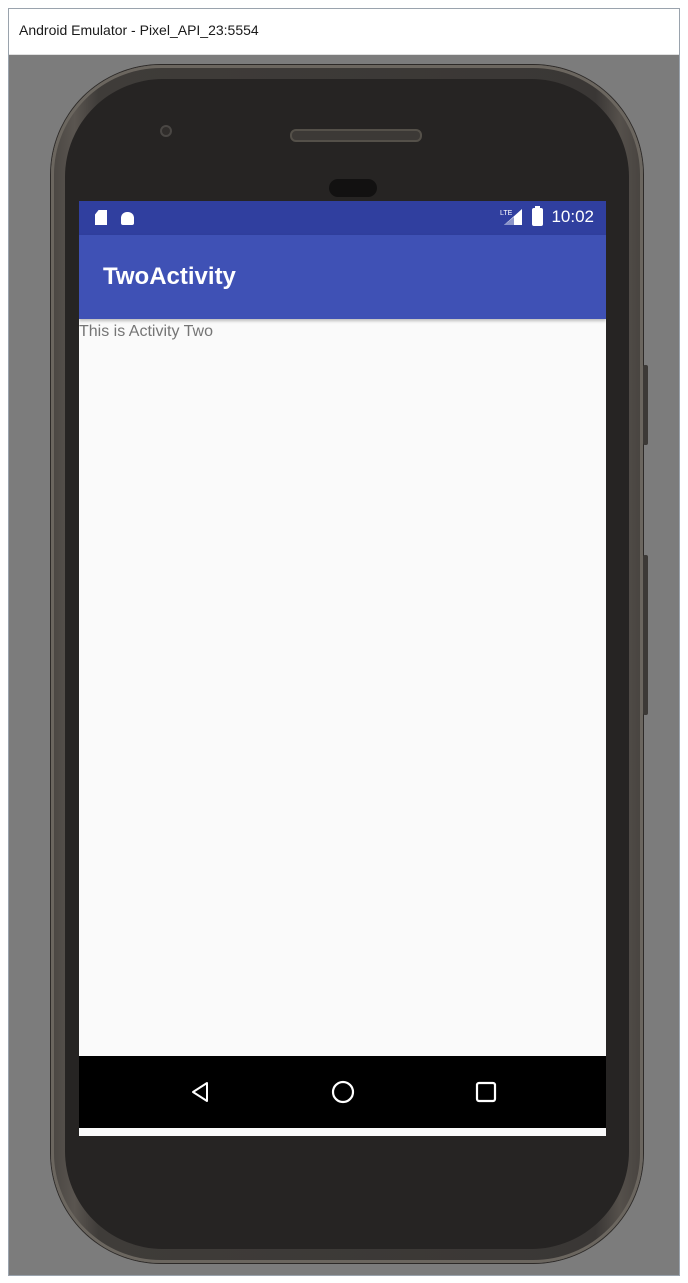  What do you see at coordinates (572, 216) in the screenshot?
I see `status-clock: 10:02` at bounding box center [572, 216].